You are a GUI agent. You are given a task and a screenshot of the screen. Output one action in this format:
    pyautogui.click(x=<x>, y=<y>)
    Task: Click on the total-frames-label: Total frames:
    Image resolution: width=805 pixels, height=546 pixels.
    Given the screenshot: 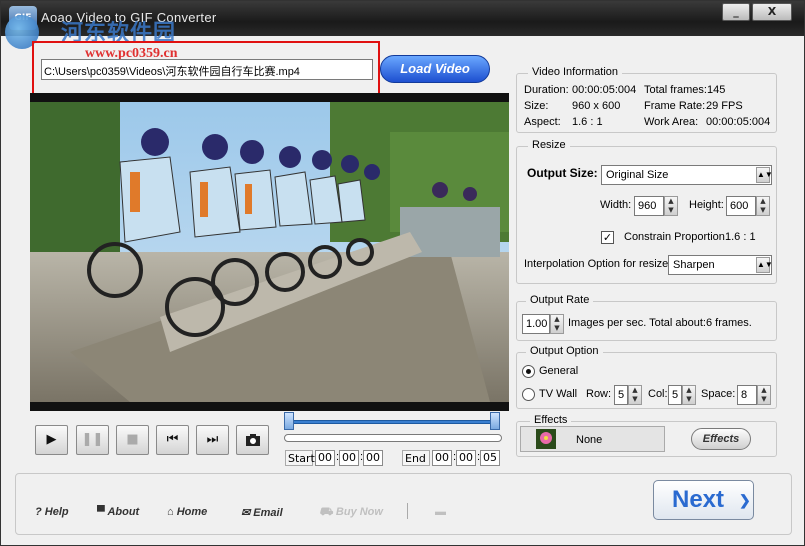 What is the action you would take?
    pyautogui.click(x=675, y=90)
    